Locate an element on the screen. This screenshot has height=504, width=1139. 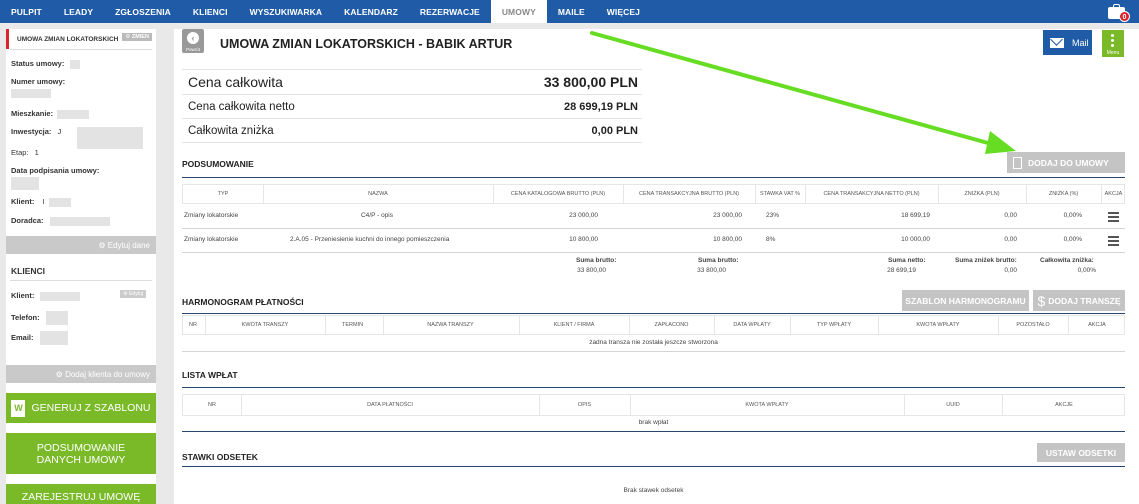
payments-empty-message: brak wpłat is located at coordinates (653, 422).